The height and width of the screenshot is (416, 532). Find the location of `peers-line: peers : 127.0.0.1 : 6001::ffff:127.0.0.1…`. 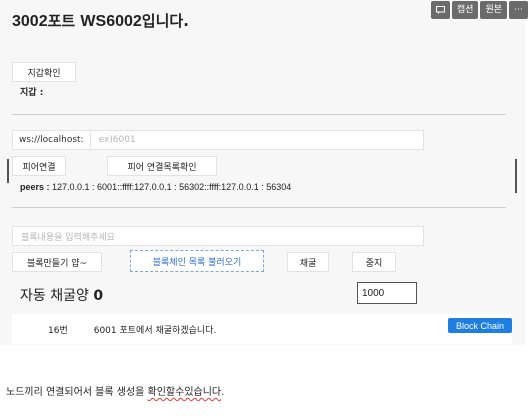

peers-line: peers : 127.0.0.1 : 6001::ffff:127.0.0.1… is located at coordinates (155, 187).